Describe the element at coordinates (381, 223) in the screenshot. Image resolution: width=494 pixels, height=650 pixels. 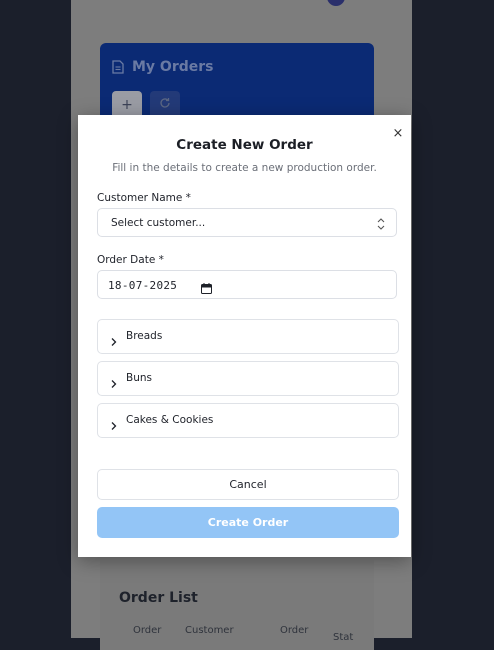
I see `chevron-up-down-icon` at that location.